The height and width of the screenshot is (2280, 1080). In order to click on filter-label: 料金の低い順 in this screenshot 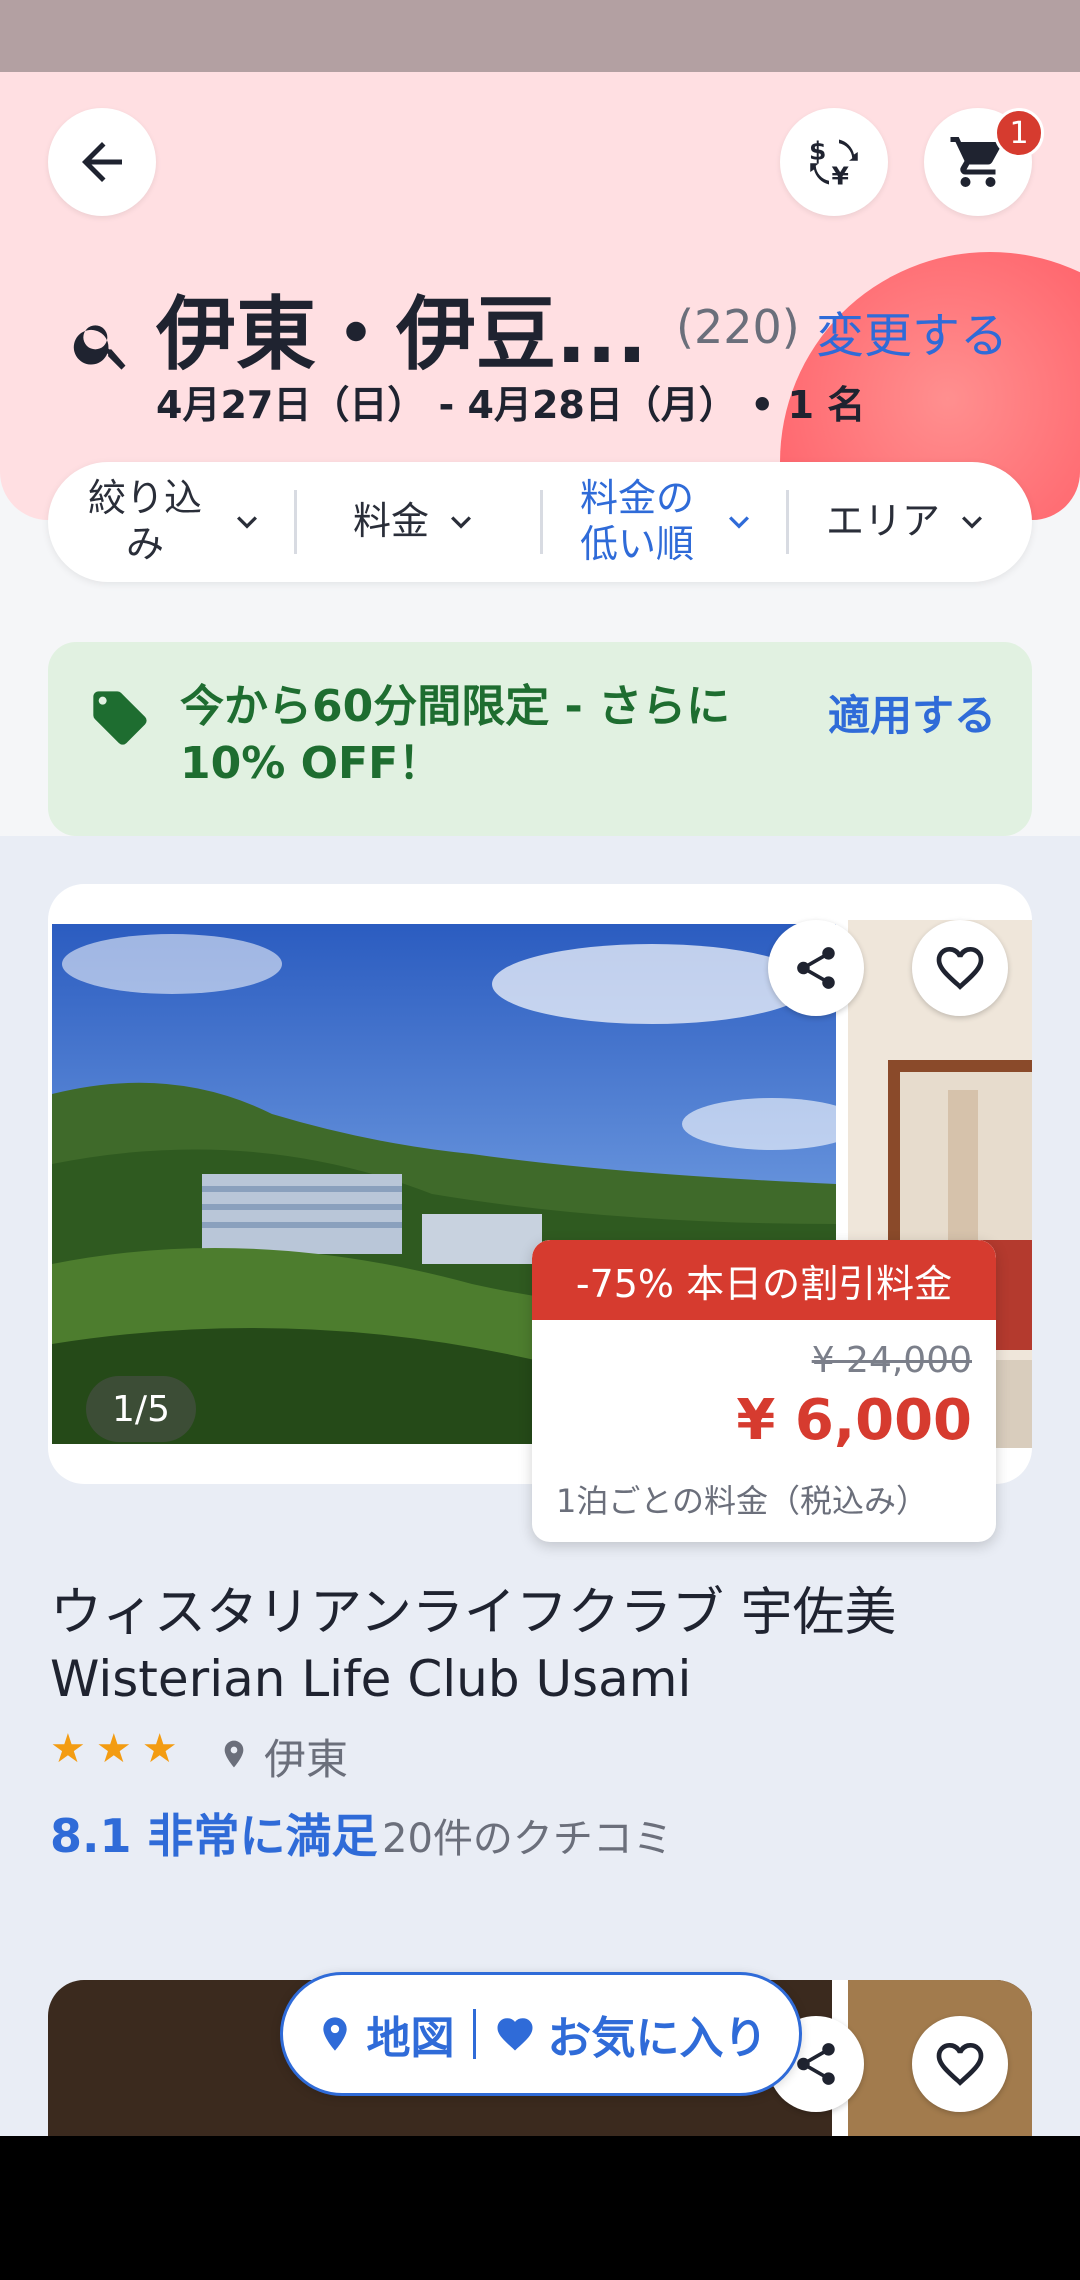, I will do `click(636, 521)`.